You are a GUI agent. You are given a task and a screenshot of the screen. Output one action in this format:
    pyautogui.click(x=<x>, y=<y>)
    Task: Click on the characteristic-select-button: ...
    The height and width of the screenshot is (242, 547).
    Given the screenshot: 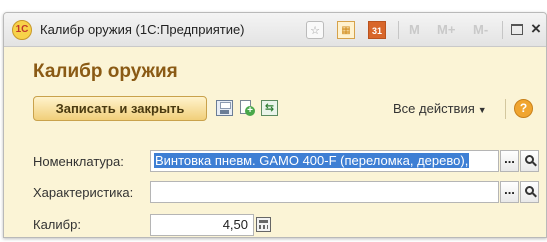 What is the action you would take?
    pyautogui.click(x=509, y=192)
    